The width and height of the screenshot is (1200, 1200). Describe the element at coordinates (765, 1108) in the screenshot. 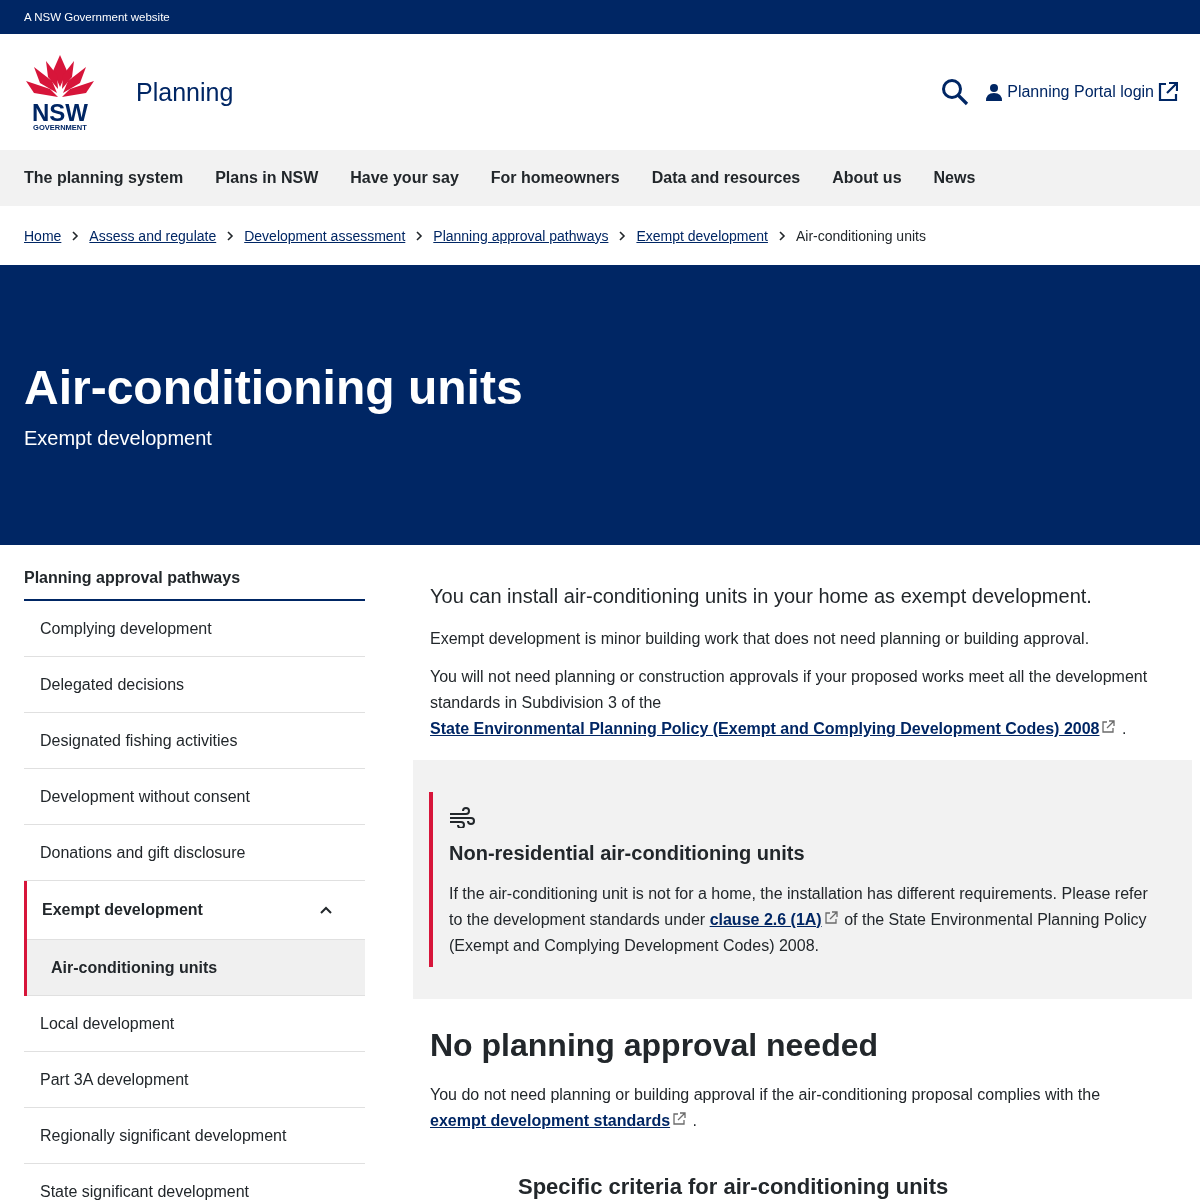

I see `paragraph-text: You do not need planning or building approval if the air-conditioning proposal complies with the exempt development standards .` at that location.